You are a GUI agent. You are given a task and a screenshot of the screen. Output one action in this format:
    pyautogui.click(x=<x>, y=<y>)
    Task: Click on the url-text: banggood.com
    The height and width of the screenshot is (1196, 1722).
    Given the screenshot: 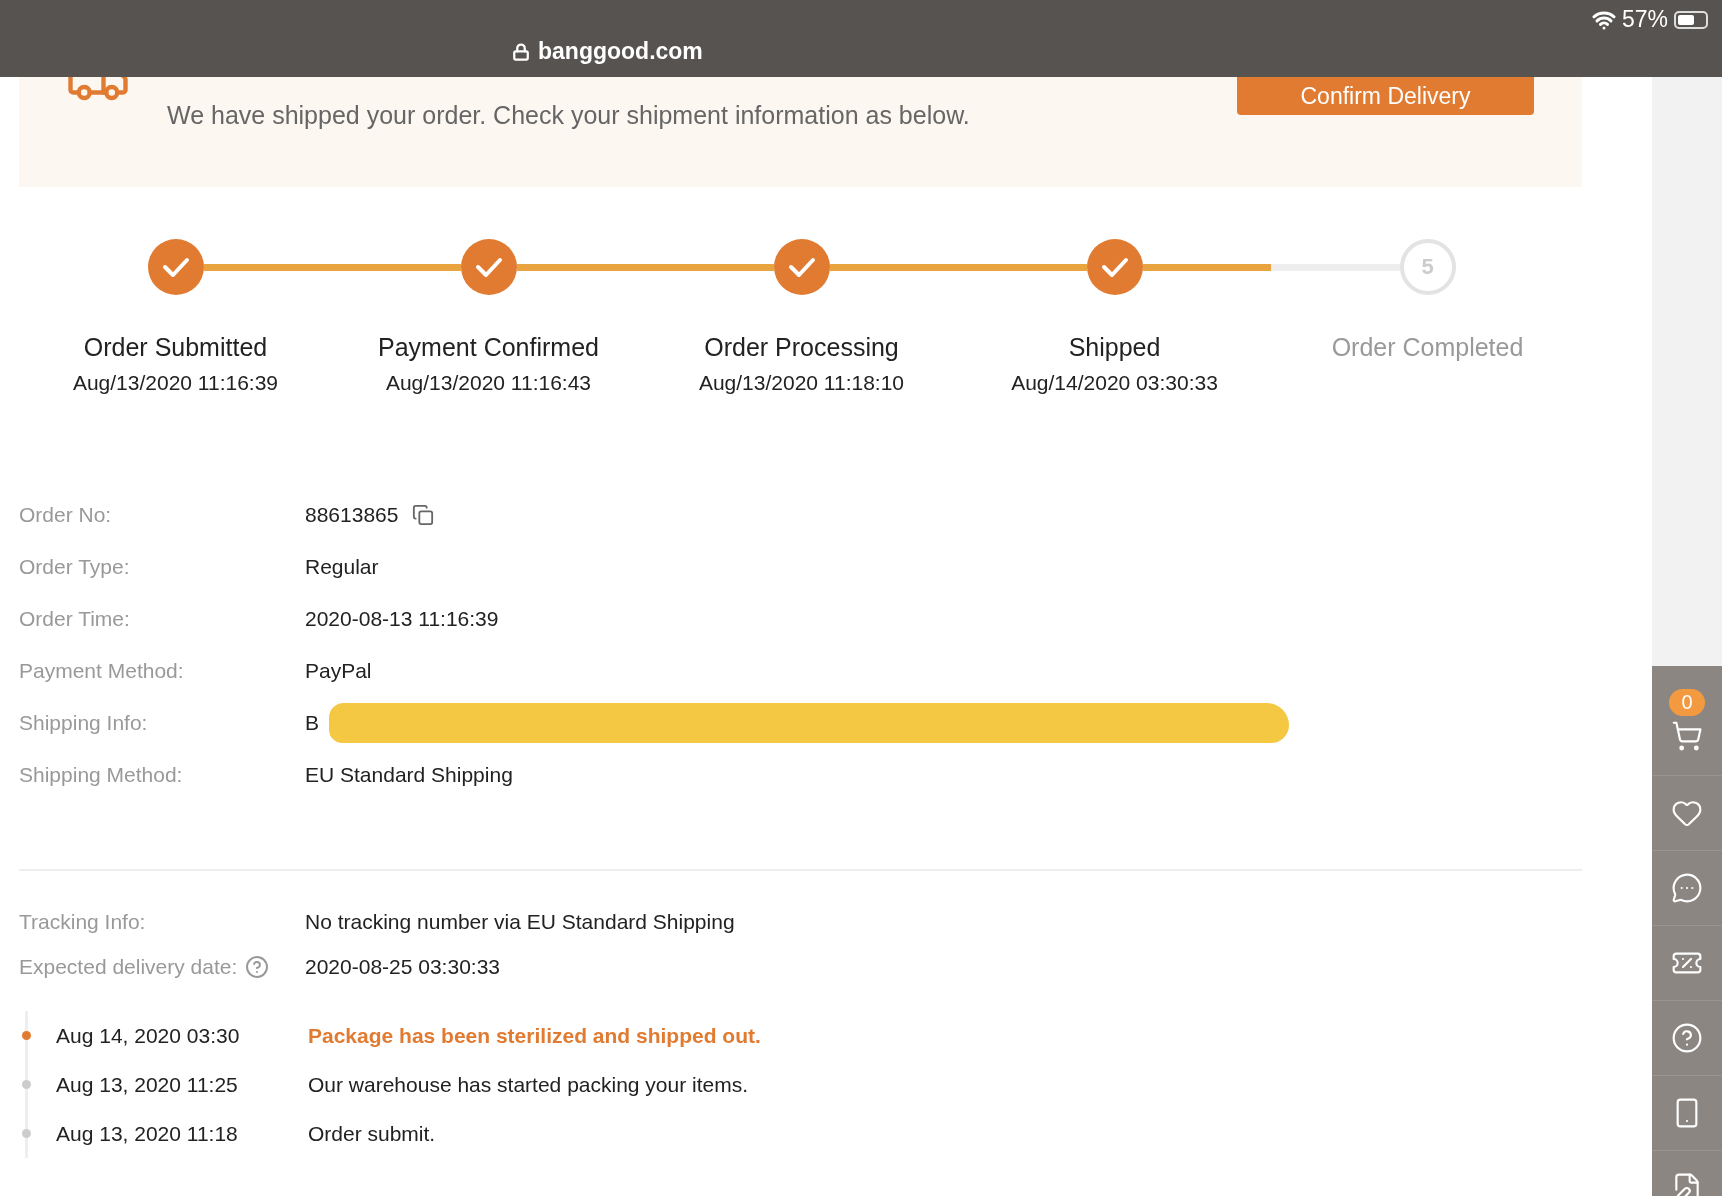 What is the action you would take?
    pyautogui.click(x=620, y=51)
    